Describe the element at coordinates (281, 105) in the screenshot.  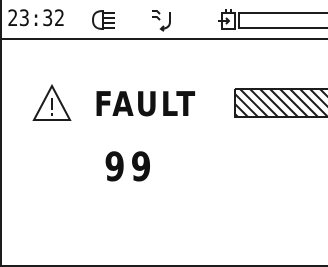
I see `hatched-bar-icon` at that location.